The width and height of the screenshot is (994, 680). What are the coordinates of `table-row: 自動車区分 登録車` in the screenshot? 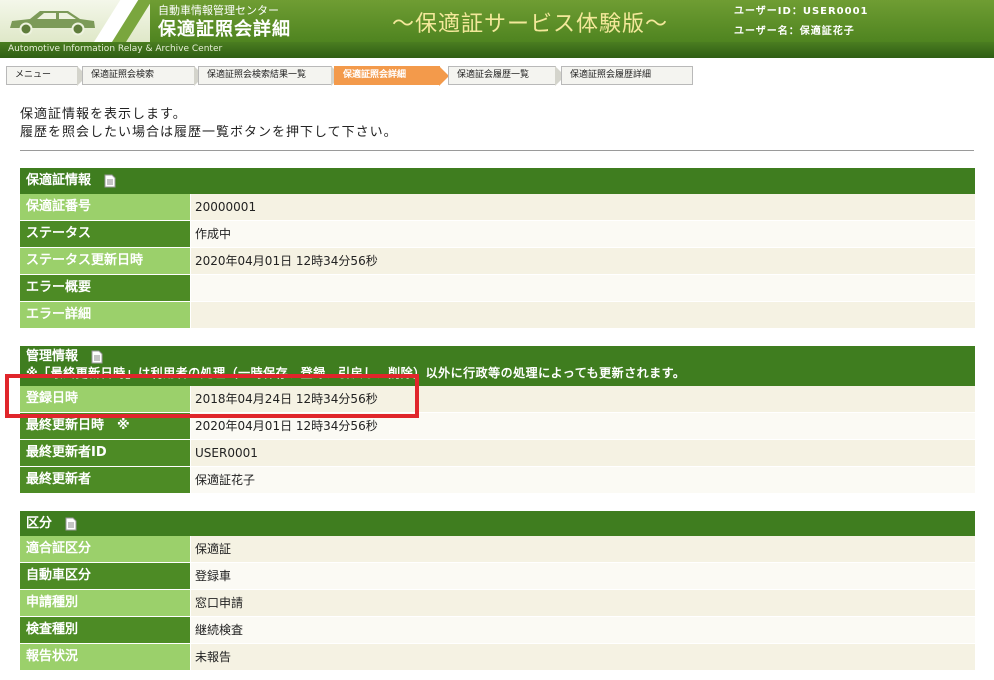 It's located at (497, 576).